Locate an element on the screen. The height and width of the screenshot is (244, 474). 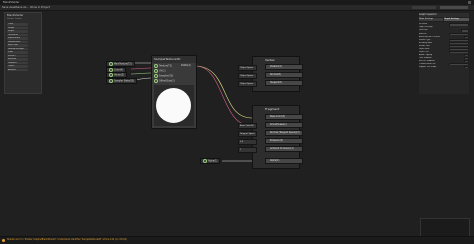
fragment-block-basecolor: Base Color(3) is located at coordinates (284, 117).